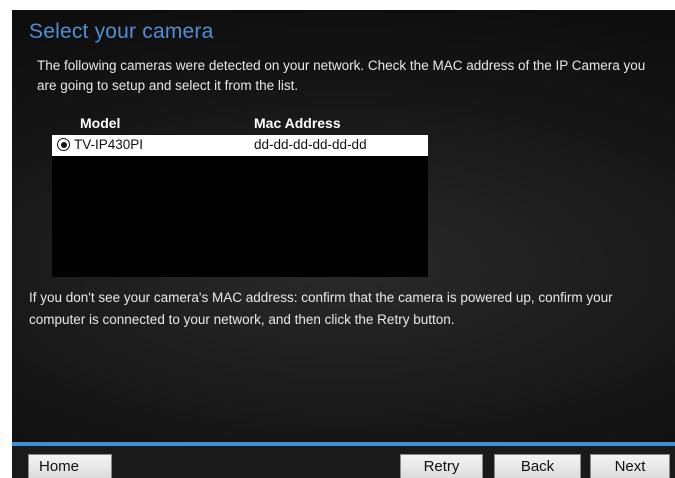  I want to click on camera-mac-cell: dd-dd-dd-dd-dd-dd, so click(310, 144).